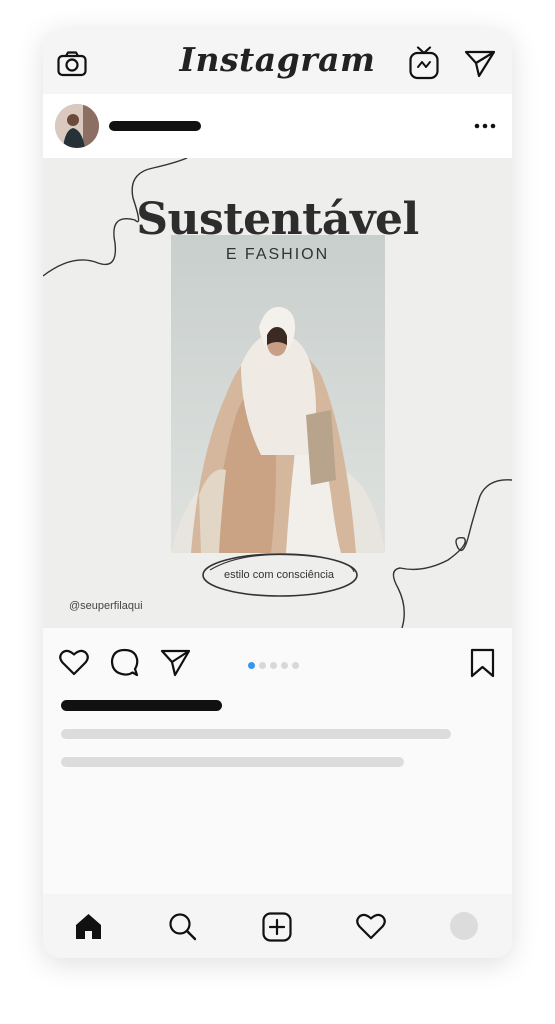  I want to click on decorative-squiggle-bottom, so click(452, 553).